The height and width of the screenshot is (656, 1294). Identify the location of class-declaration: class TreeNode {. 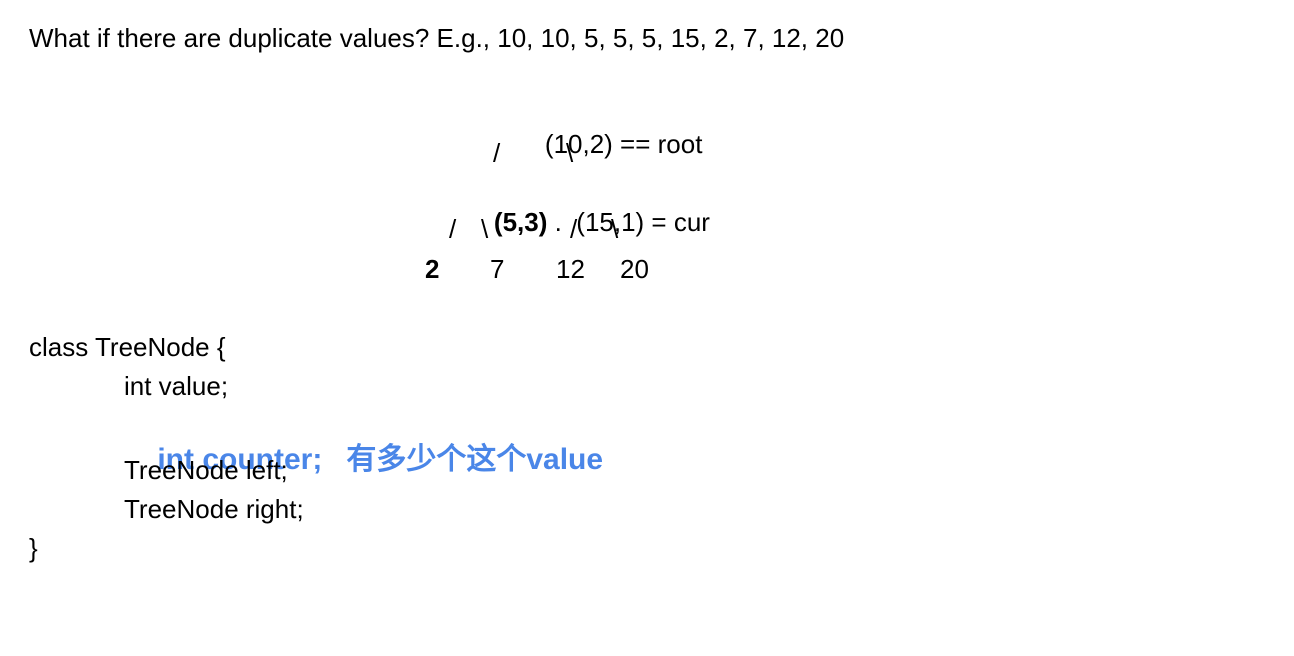
(127, 347).